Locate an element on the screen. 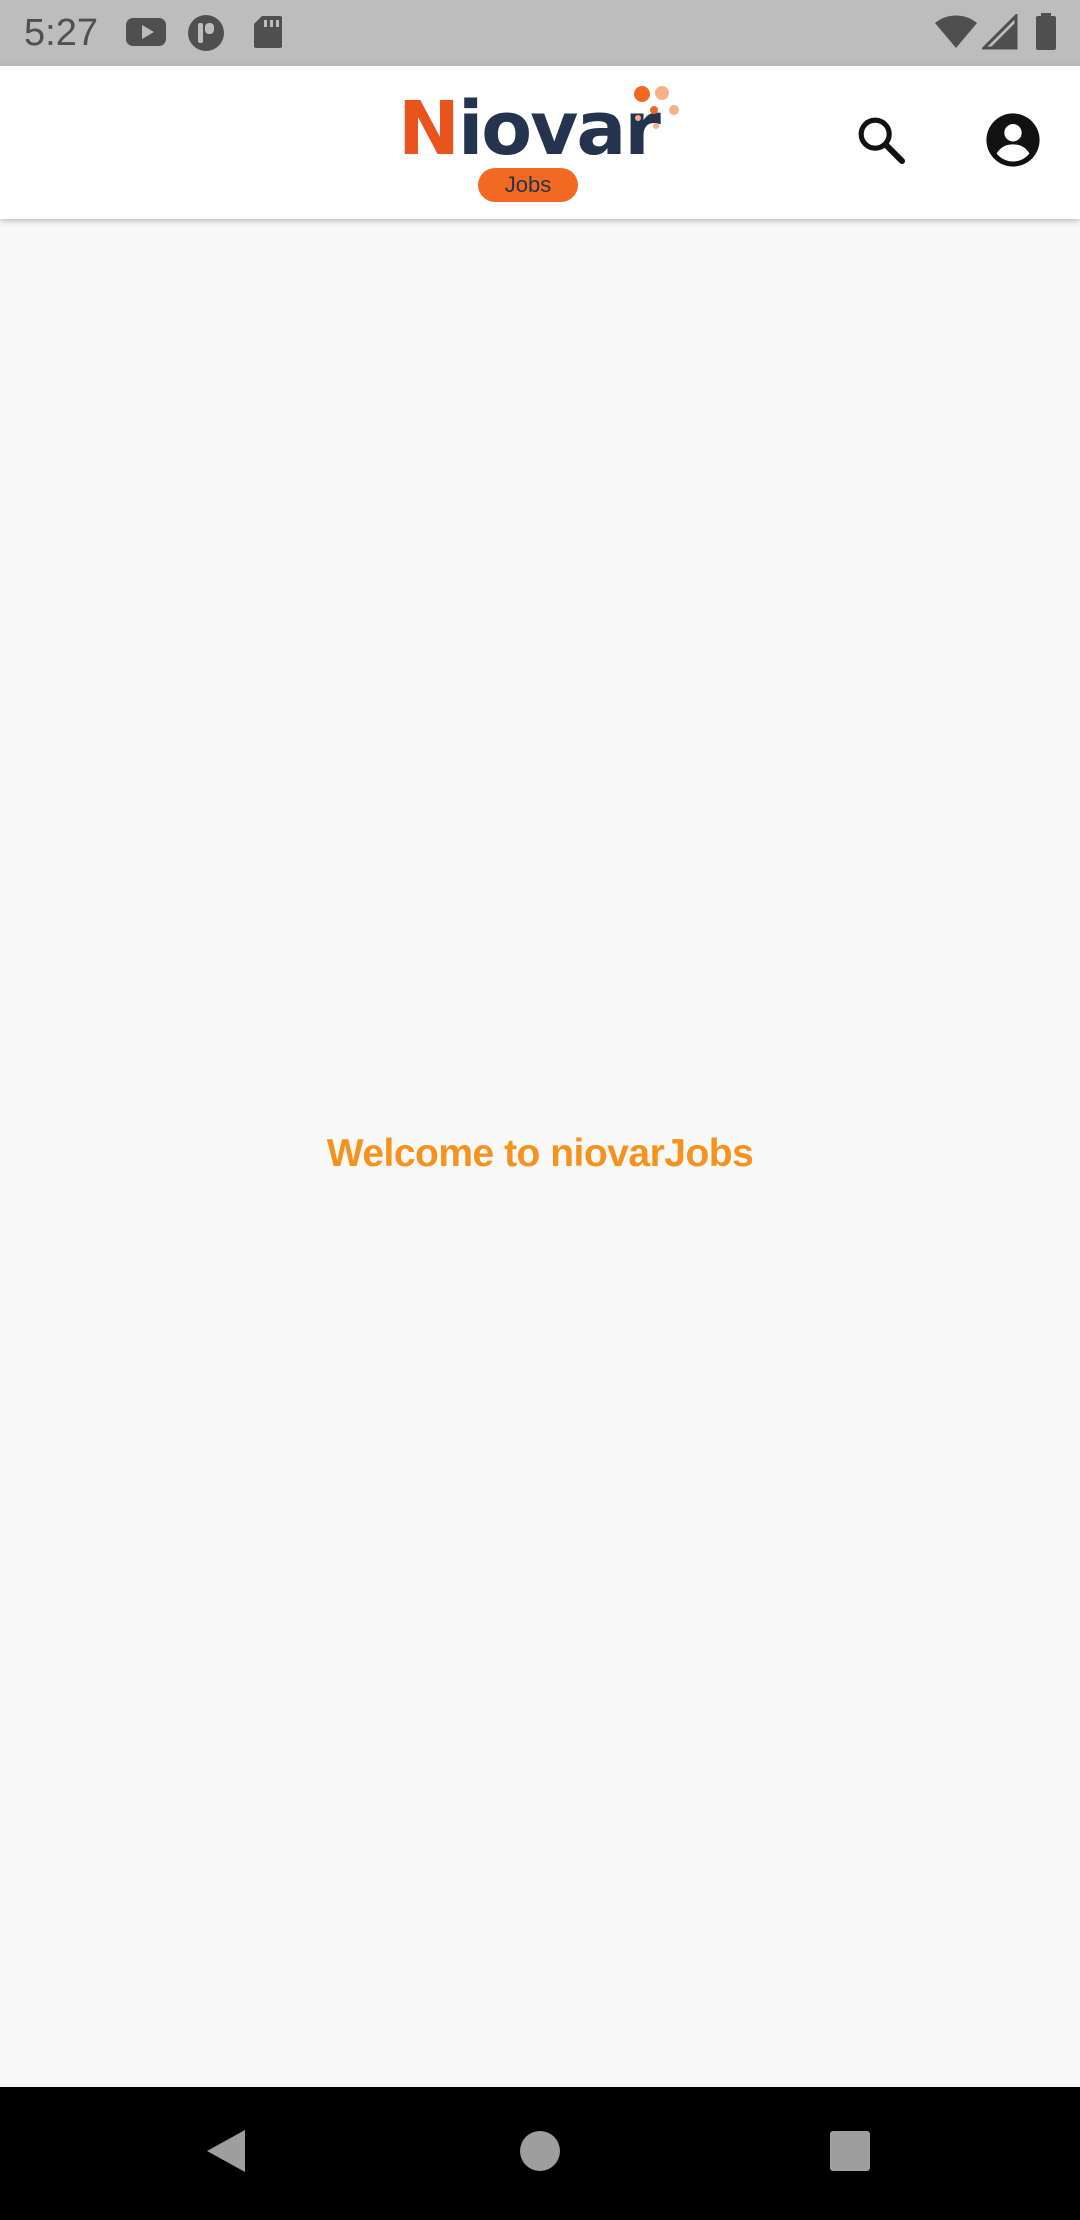 The image size is (1080, 2220). search-icon is located at coordinates (881, 142).